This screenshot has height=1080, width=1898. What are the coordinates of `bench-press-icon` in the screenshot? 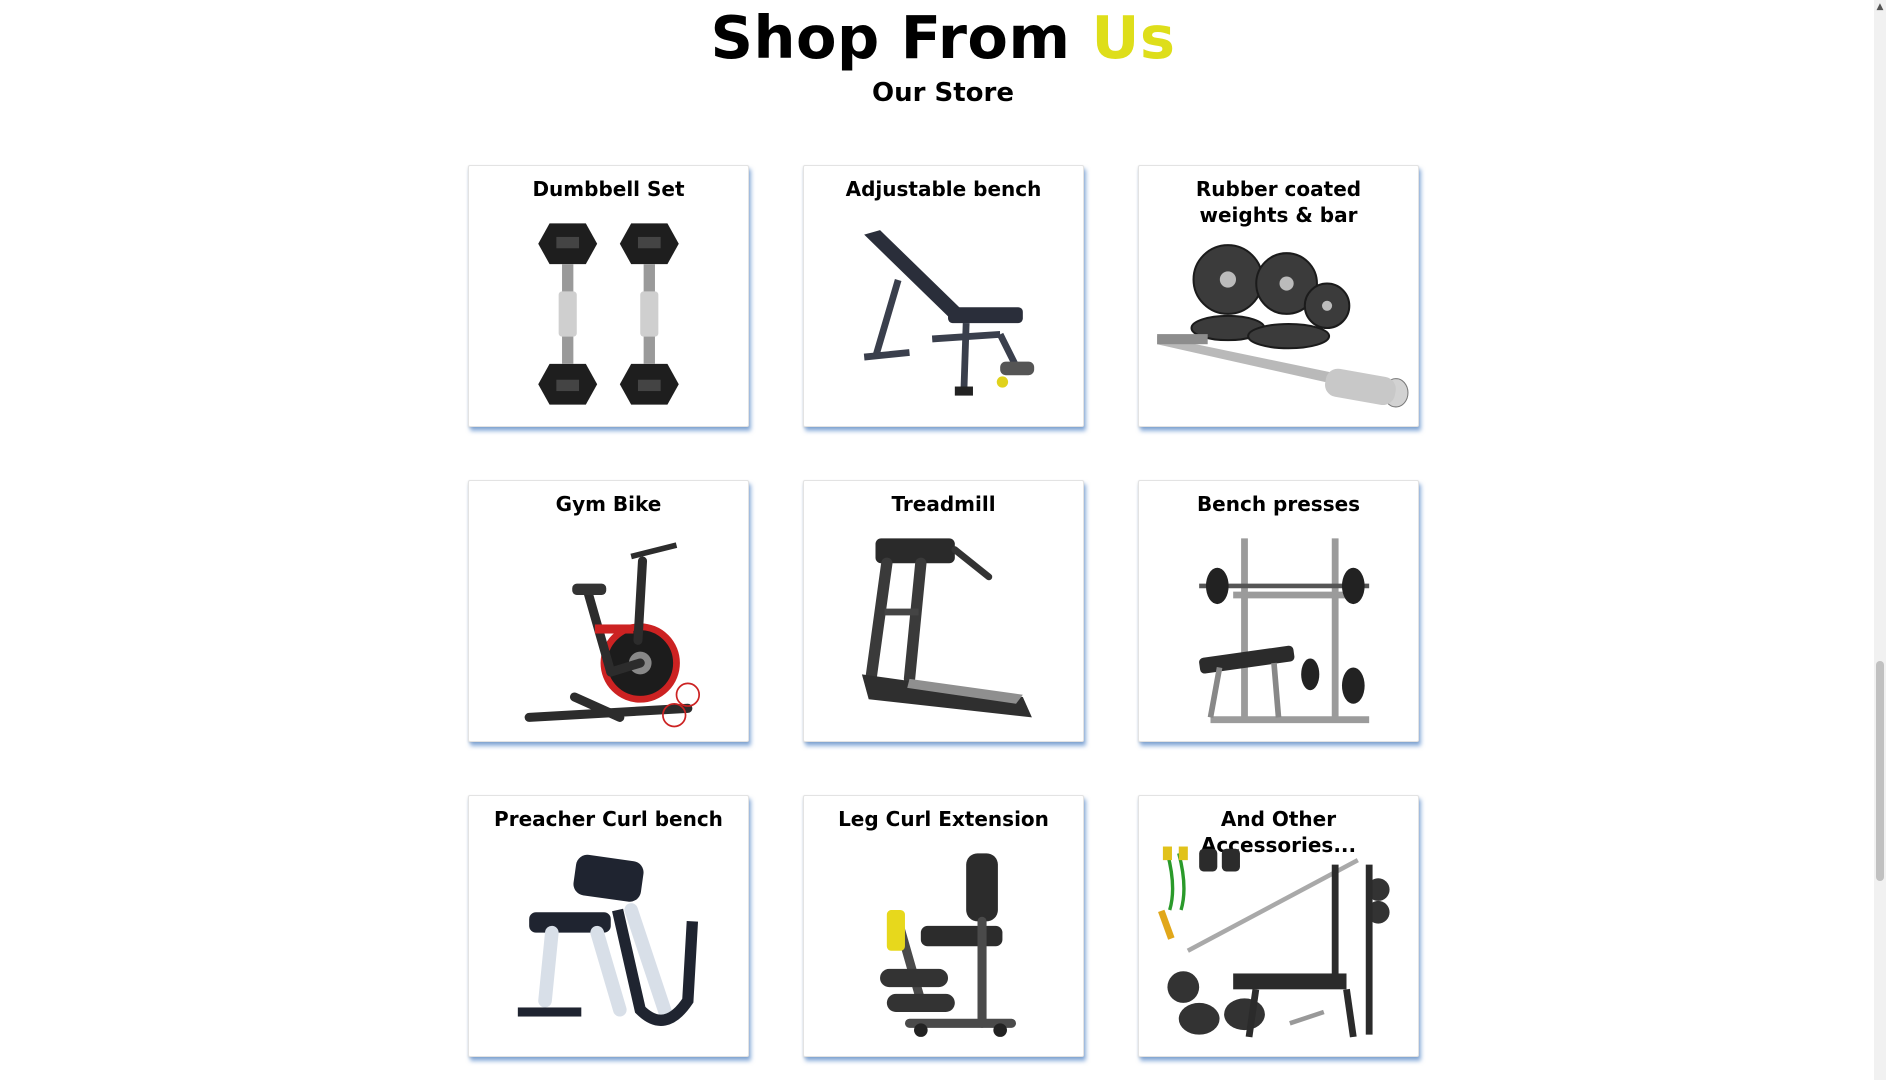 It's located at (1278, 629).